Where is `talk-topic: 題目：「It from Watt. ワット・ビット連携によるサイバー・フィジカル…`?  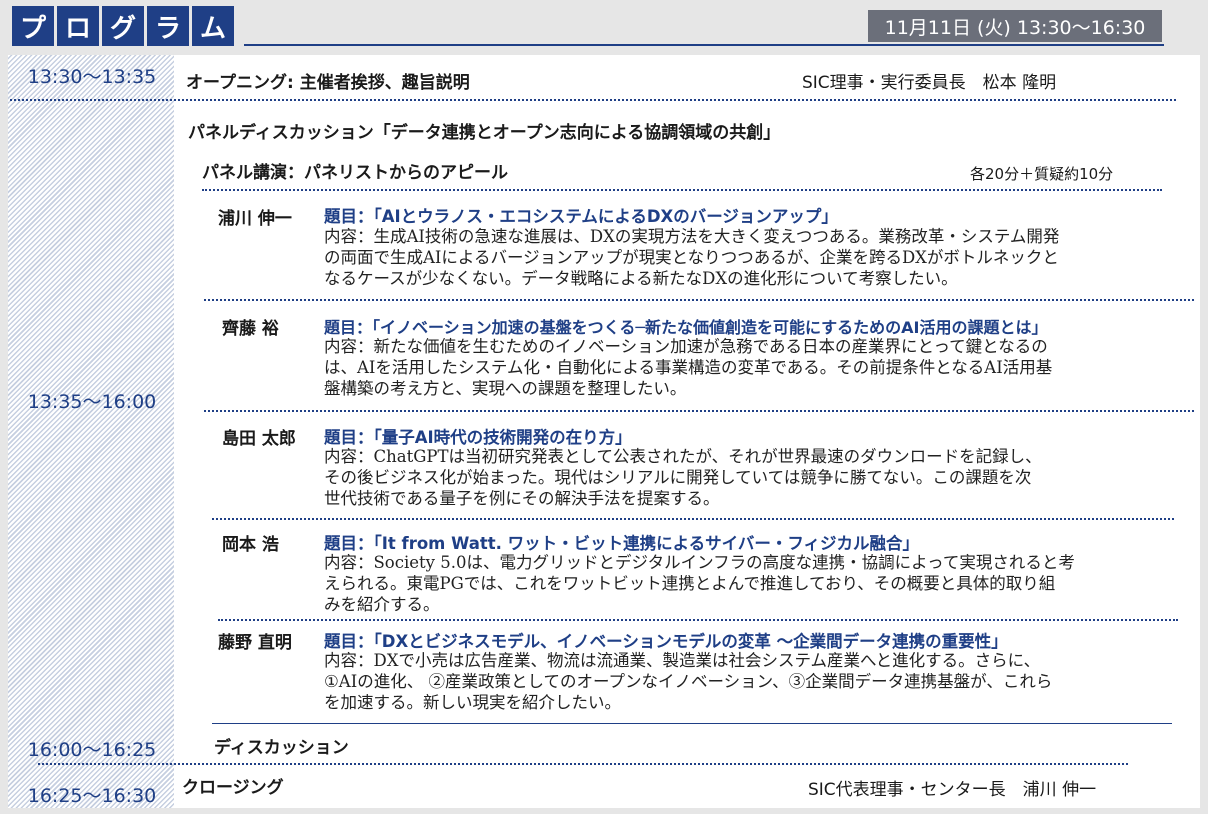
talk-topic: 題目：「It from Watt. ワット・ビット連携によるサイバー・フィジカル… is located at coordinates (621, 543).